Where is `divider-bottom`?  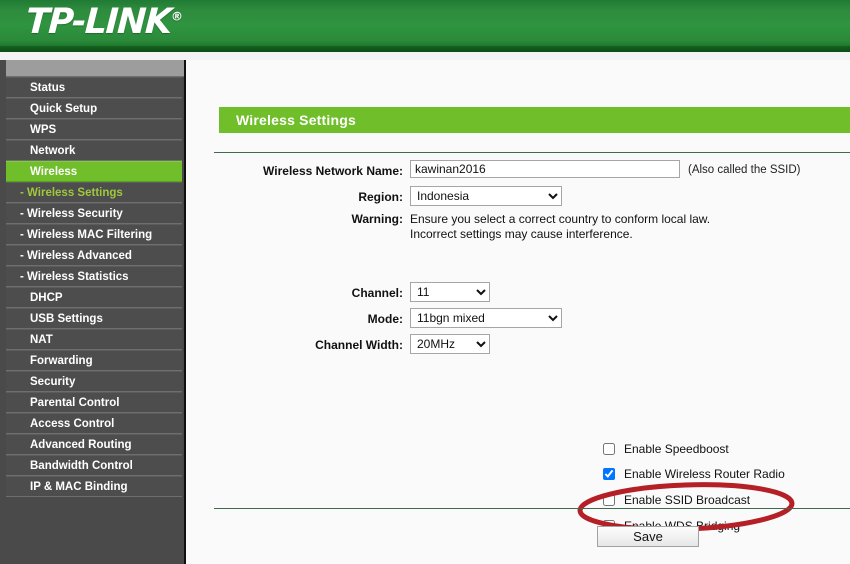 divider-bottom is located at coordinates (532, 508).